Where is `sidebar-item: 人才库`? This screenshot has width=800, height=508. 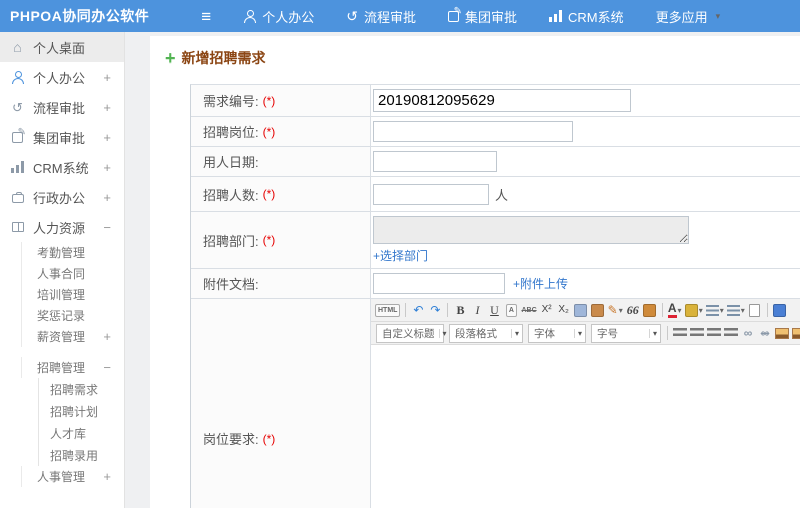
sidebar-item: 人才库 is located at coordinates (62, 433).